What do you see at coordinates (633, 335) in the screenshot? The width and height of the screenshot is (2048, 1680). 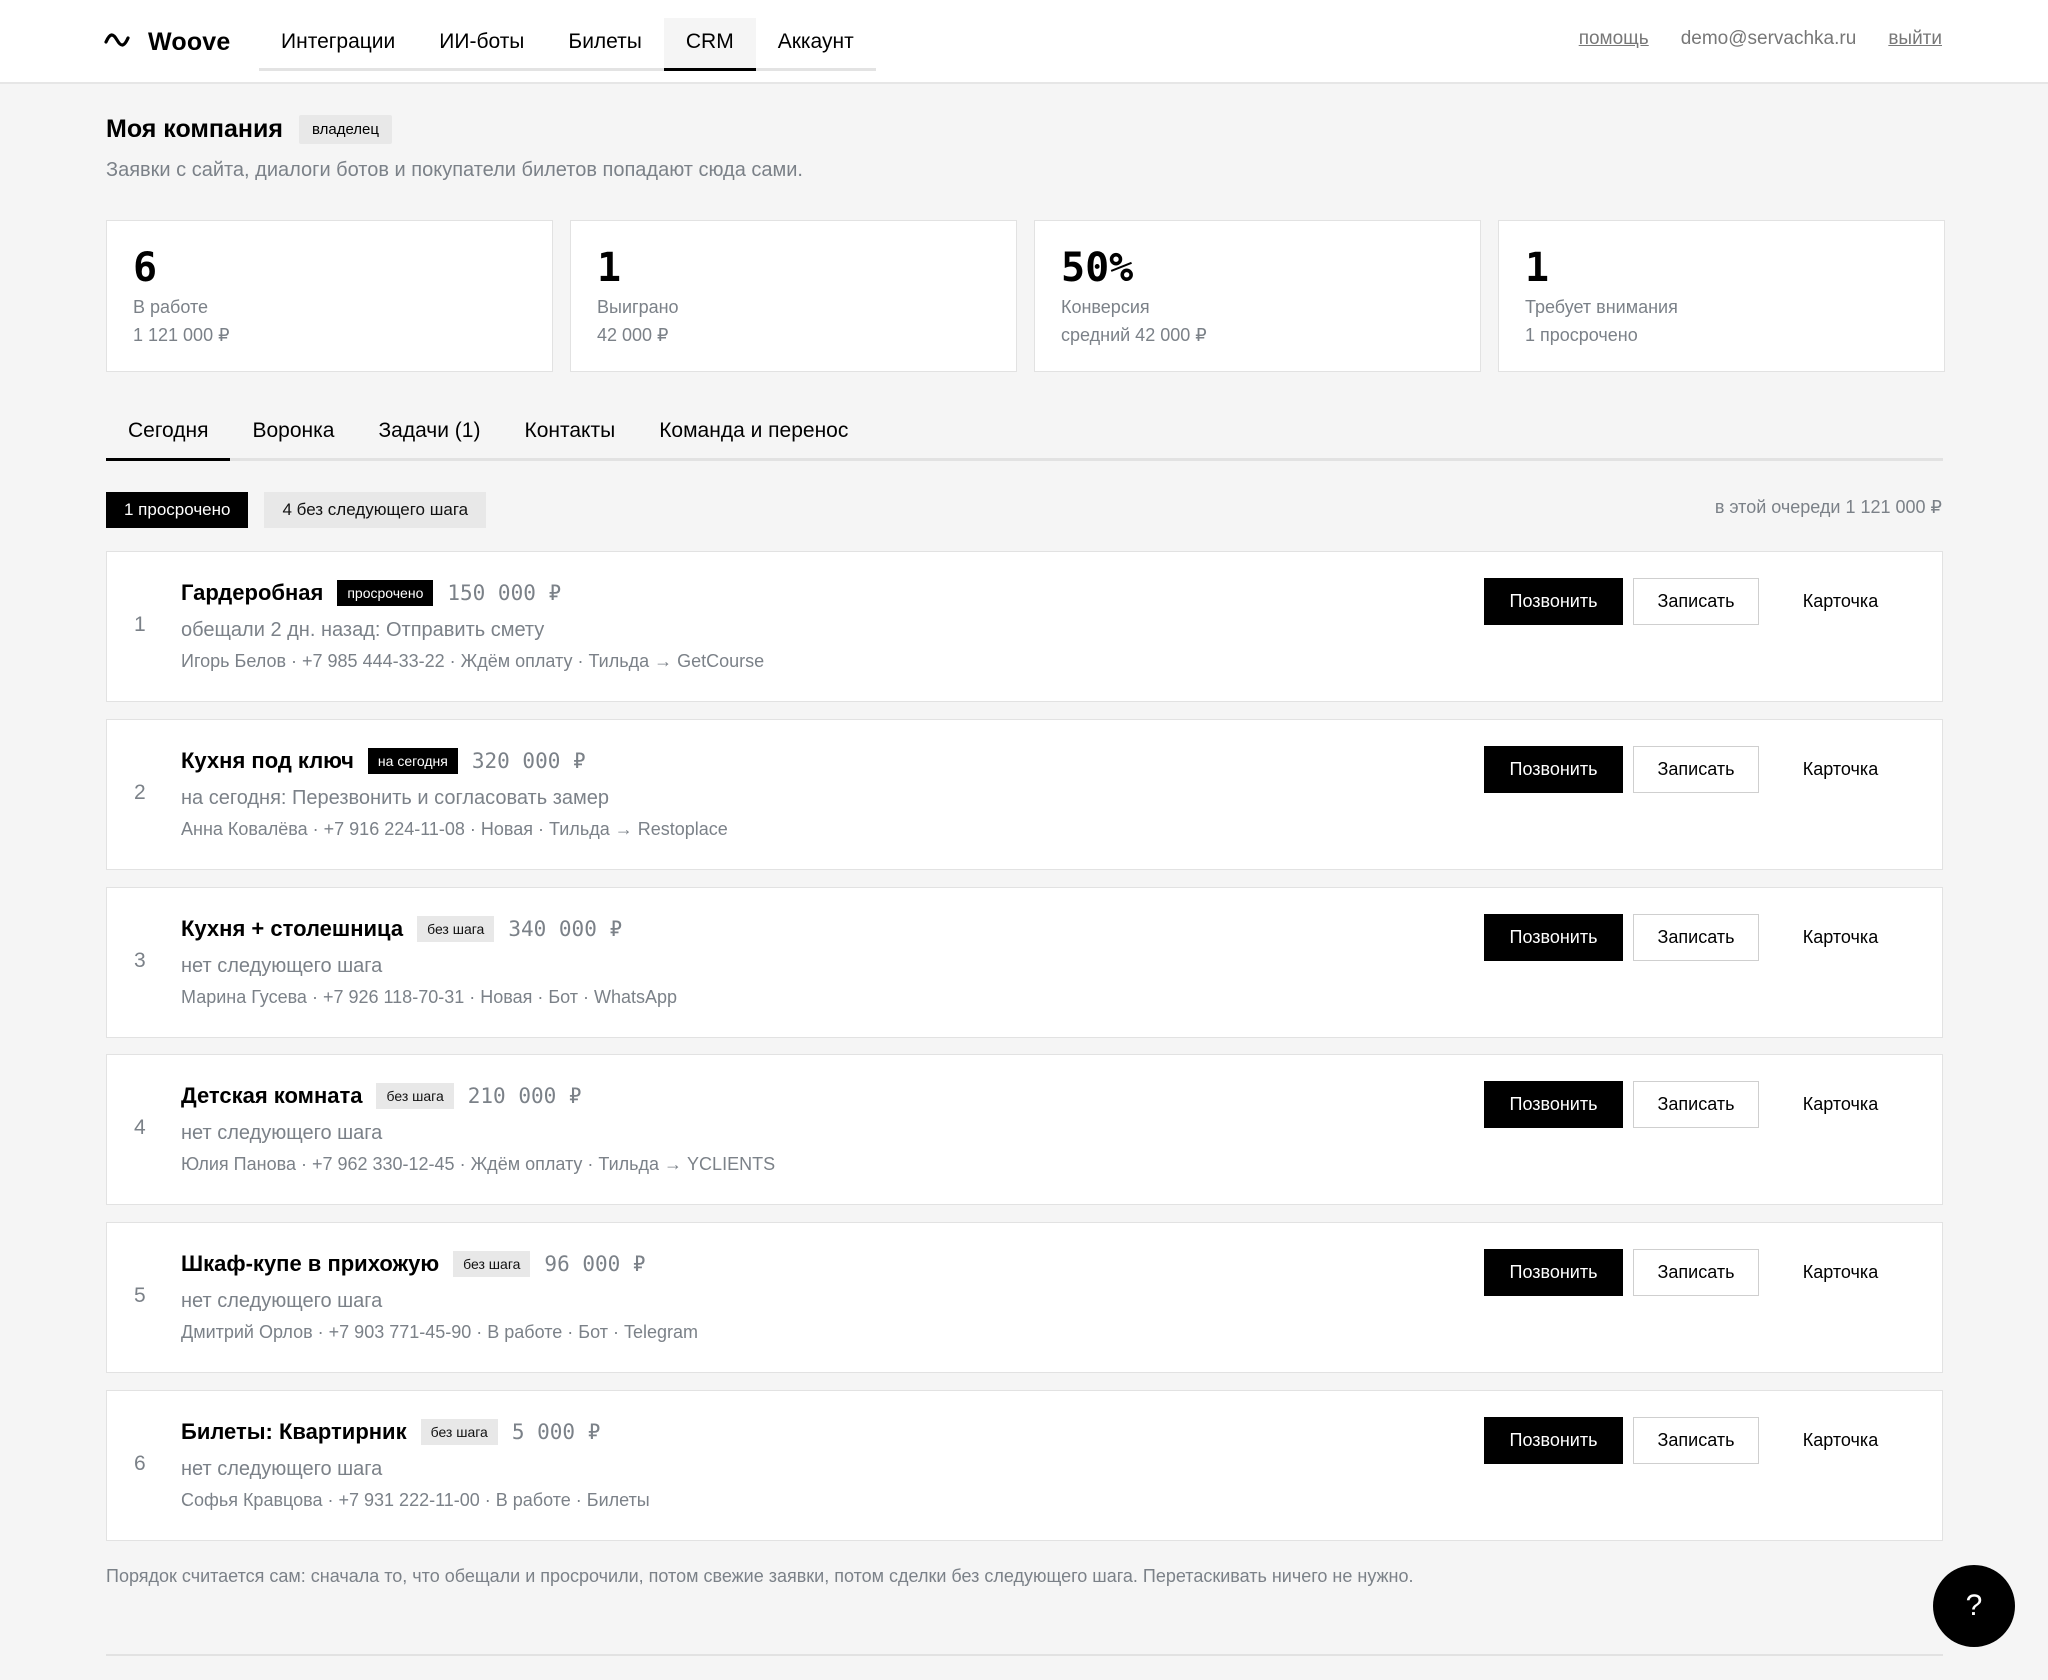 I see `stat-sub: 42 000 ₽` at bounding box center [633, 335].